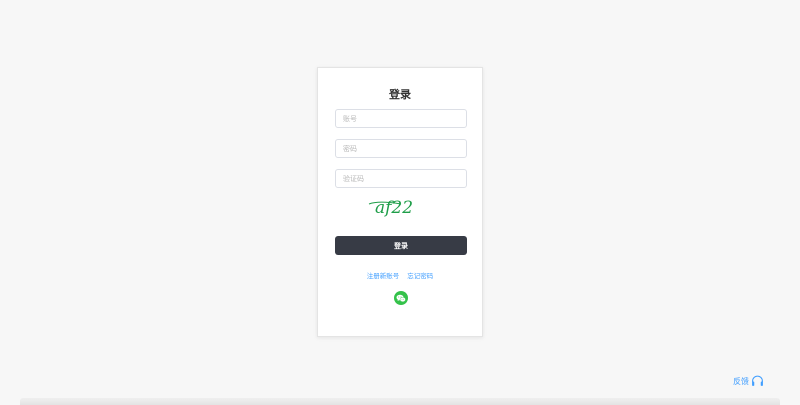 The height and width of the screenshot is (405, 800). I want to click on login-button: 登录, so click(401, 245).